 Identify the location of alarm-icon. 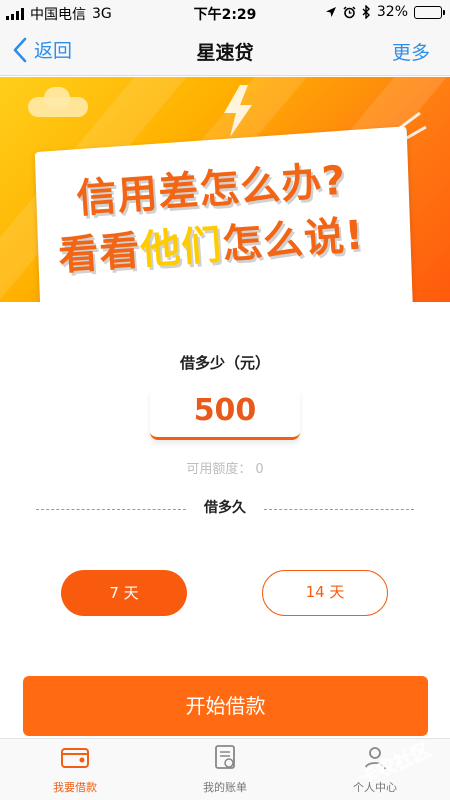
(349, 11).